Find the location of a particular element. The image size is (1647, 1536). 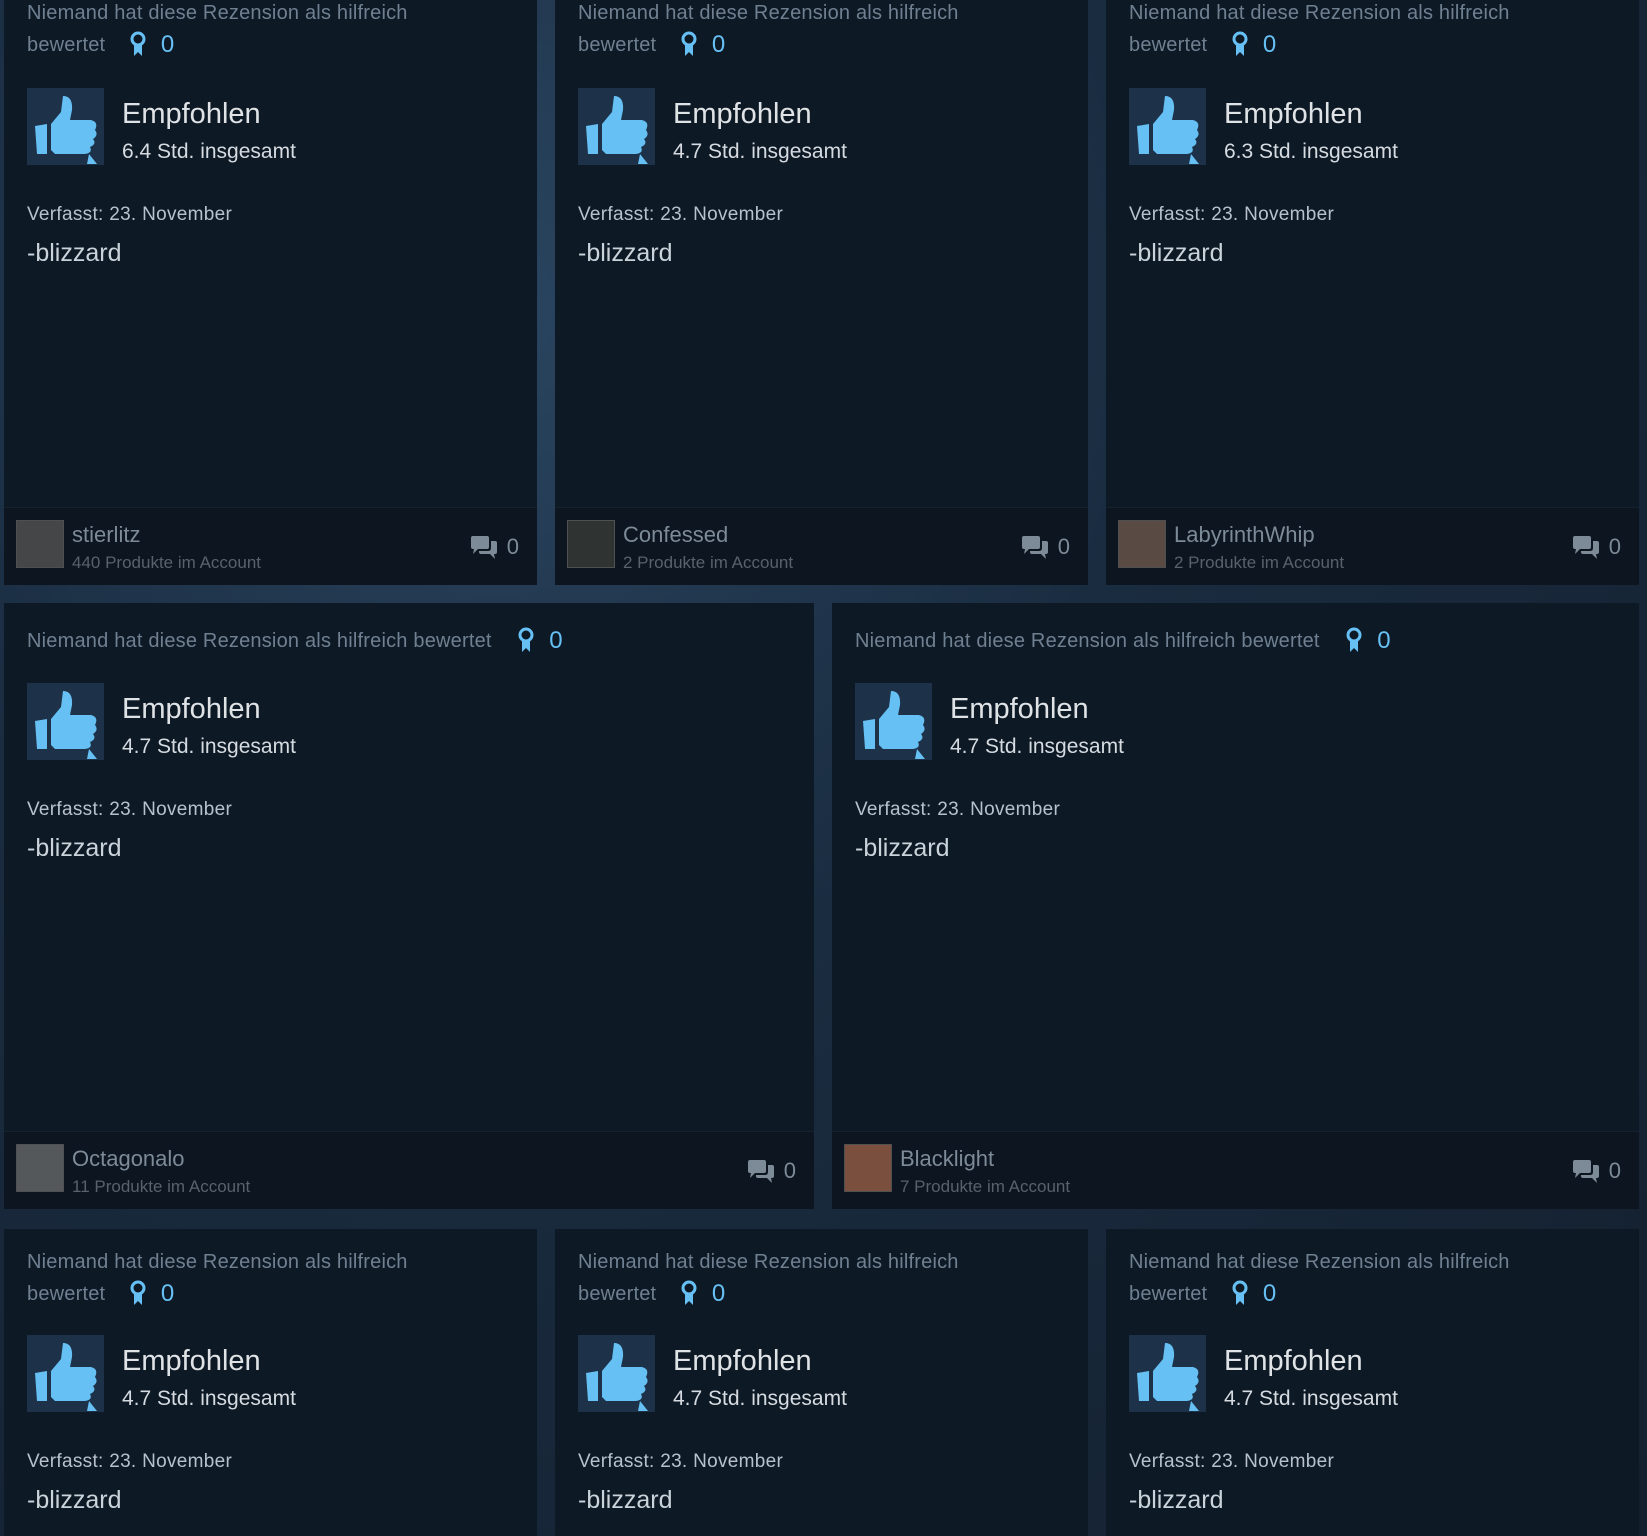

user-name: Octagonalo is located at coordinates (128, 1159).